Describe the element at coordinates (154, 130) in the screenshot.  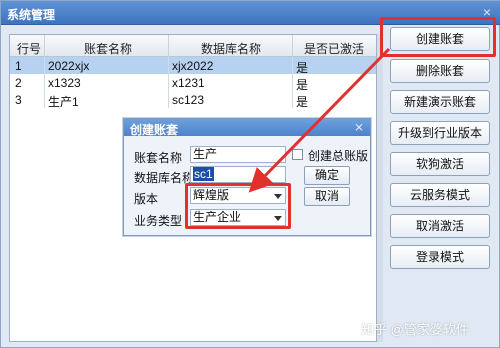
I see `dialog-title: 创建账套` at that location.